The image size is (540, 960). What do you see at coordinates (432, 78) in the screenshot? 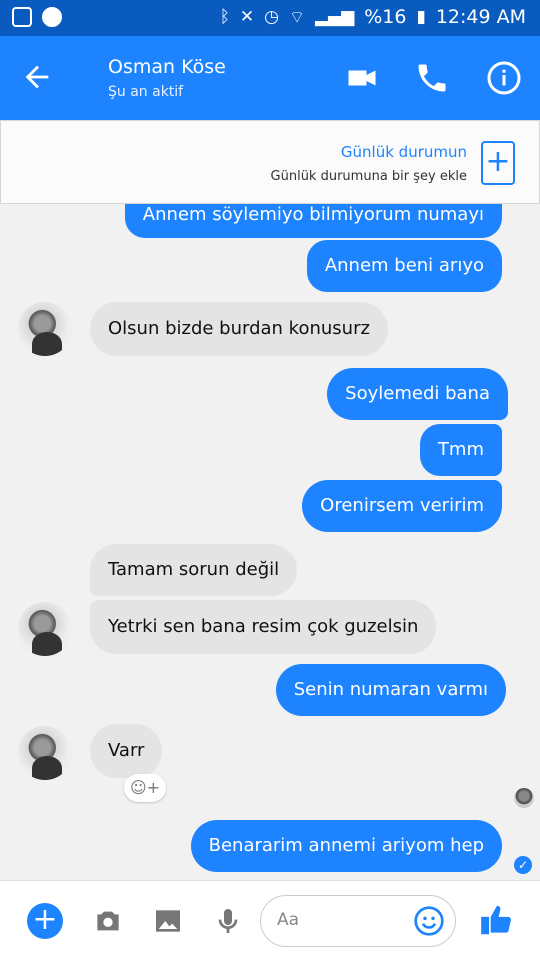
I see `phone-call-icon` at bounding box center [432, 78].